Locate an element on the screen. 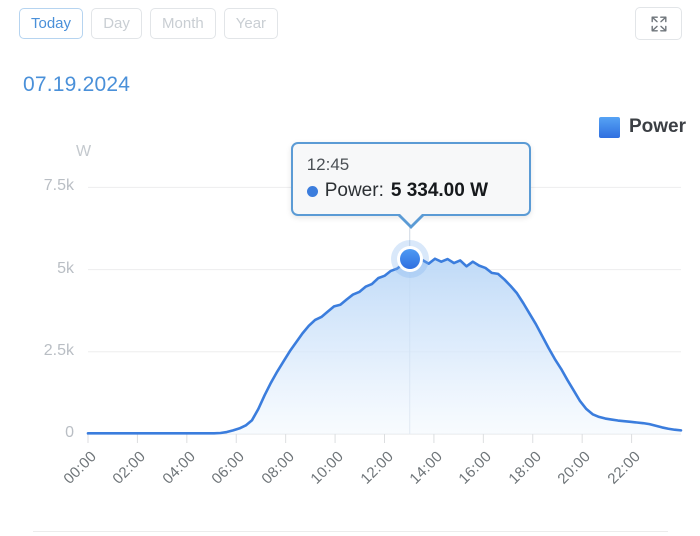  x-axis-tick-2: 04:00 is located at coordinates (179, 468).